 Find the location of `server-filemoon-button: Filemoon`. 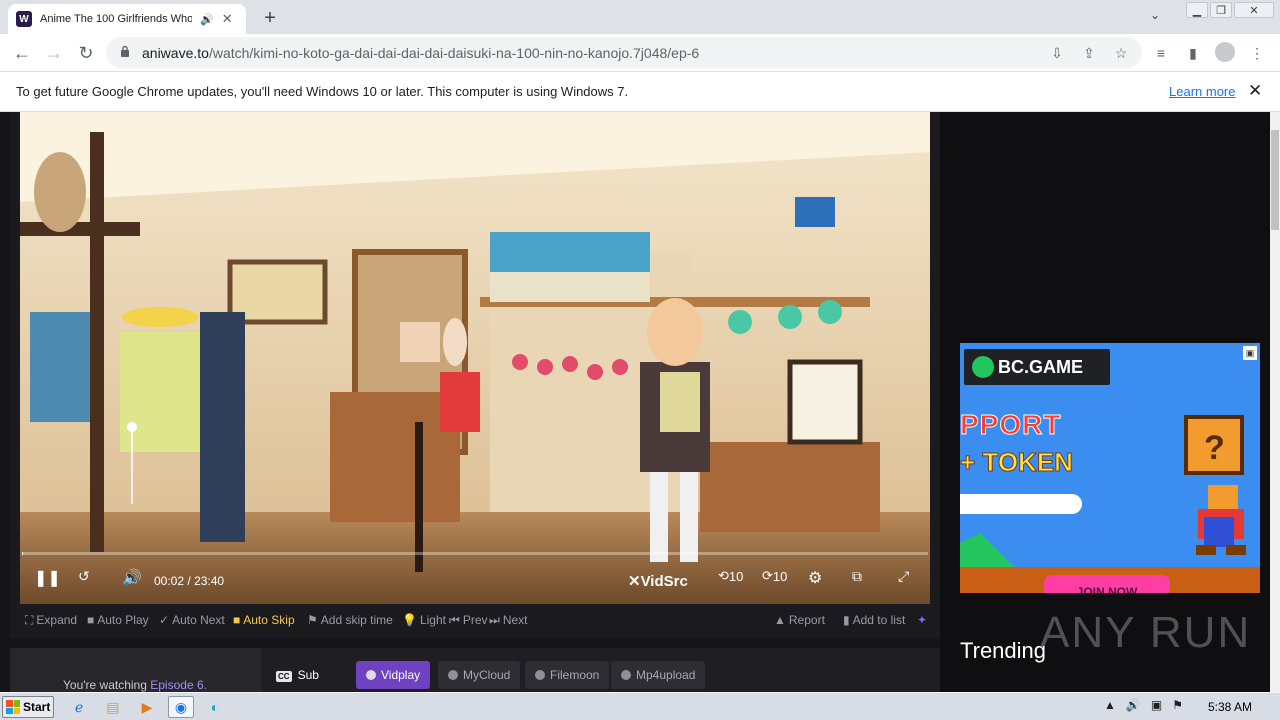

server-filemoon-button: Filemoon is located at coordinates (567, 675).